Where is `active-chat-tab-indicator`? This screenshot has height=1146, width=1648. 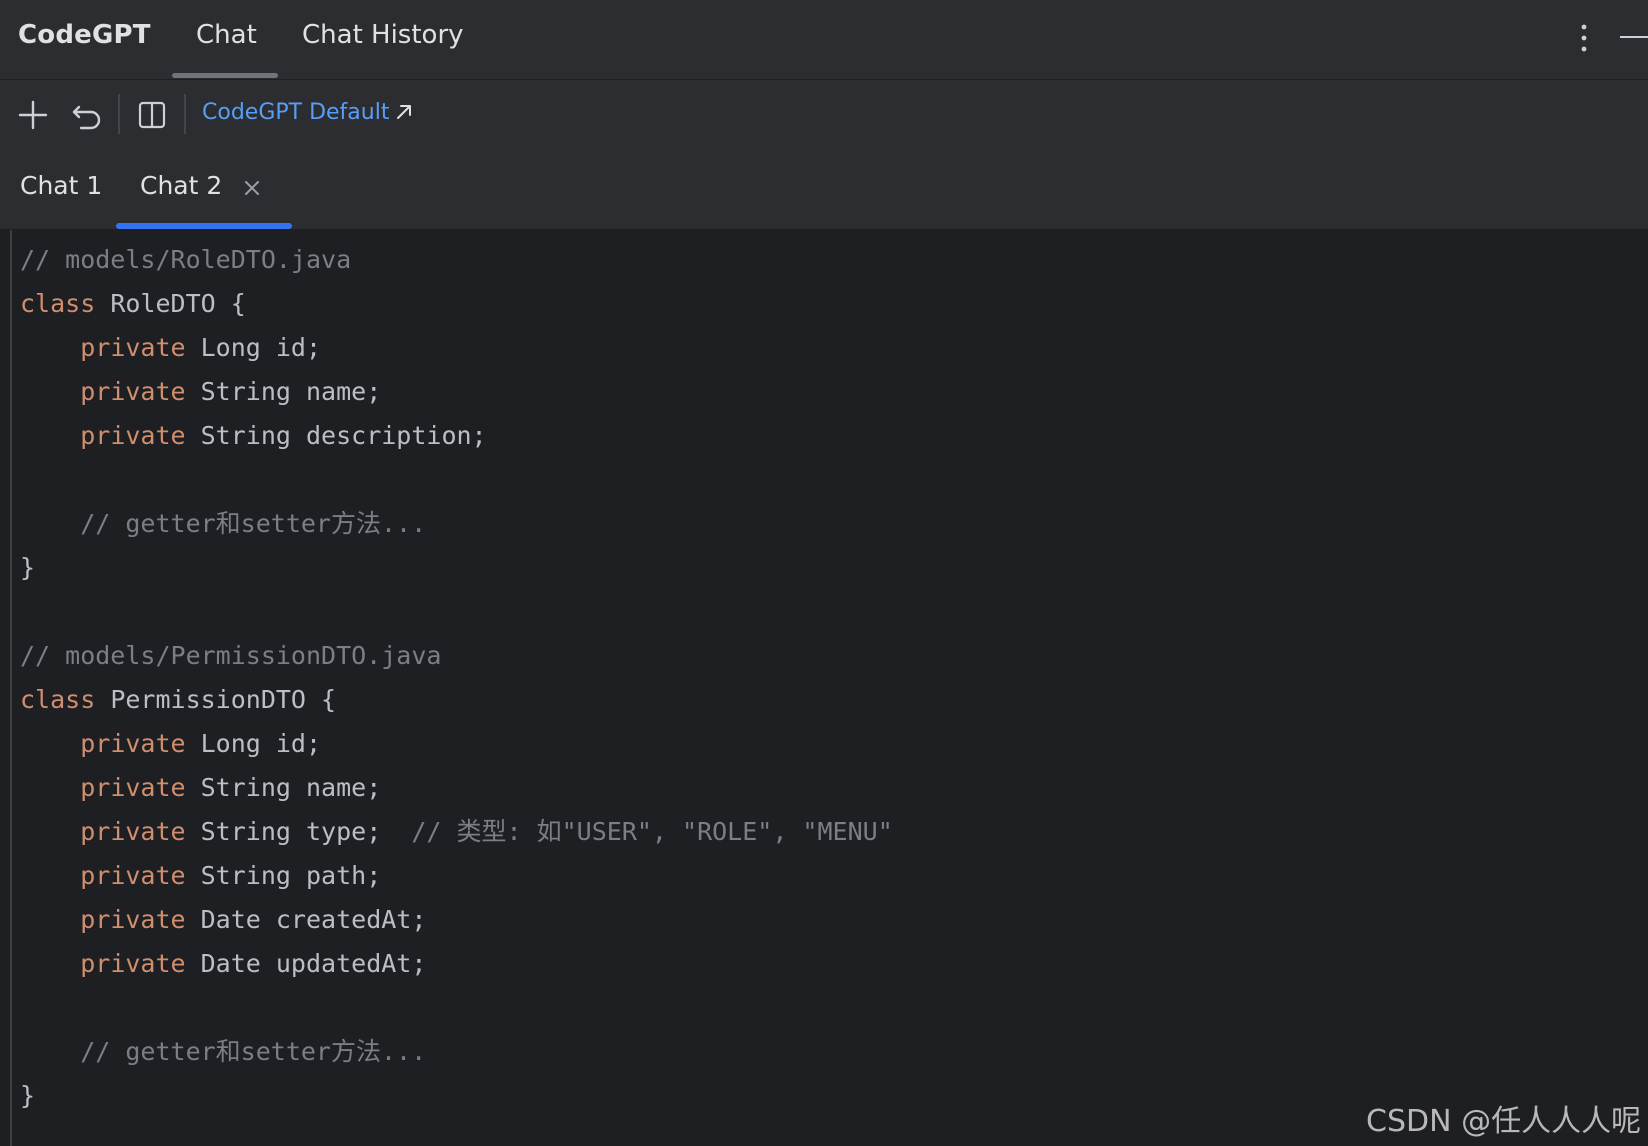 active-chat-tab-indicator is located at coordinates (204, 226).